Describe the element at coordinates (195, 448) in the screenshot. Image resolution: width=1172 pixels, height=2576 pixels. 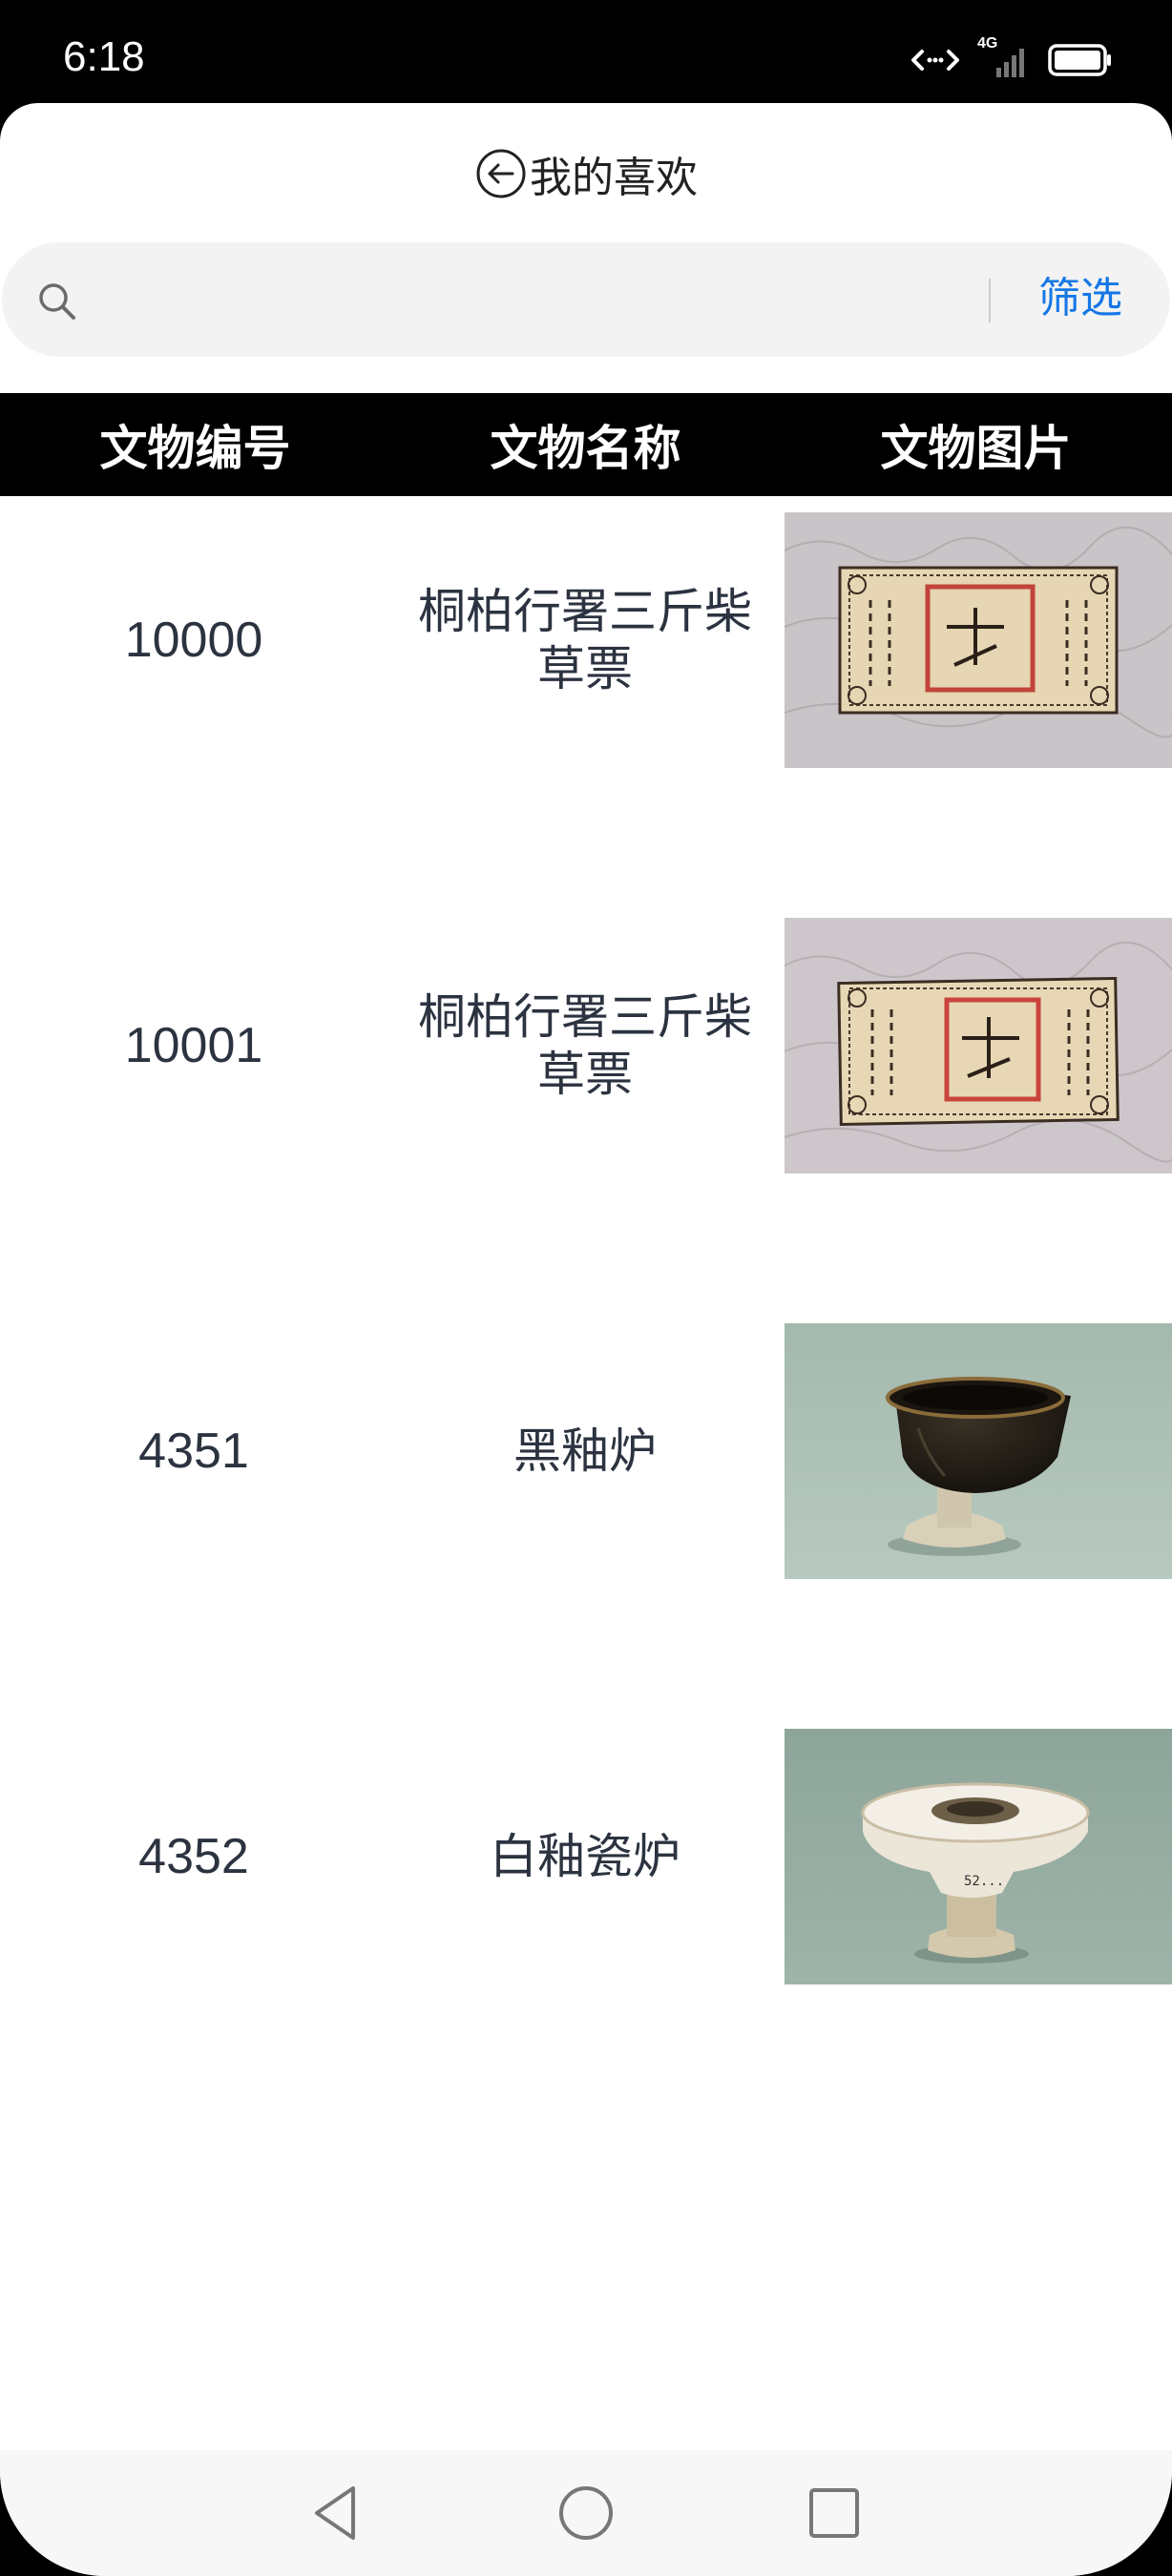
I see `column-header-id: 文物编号` at that location.